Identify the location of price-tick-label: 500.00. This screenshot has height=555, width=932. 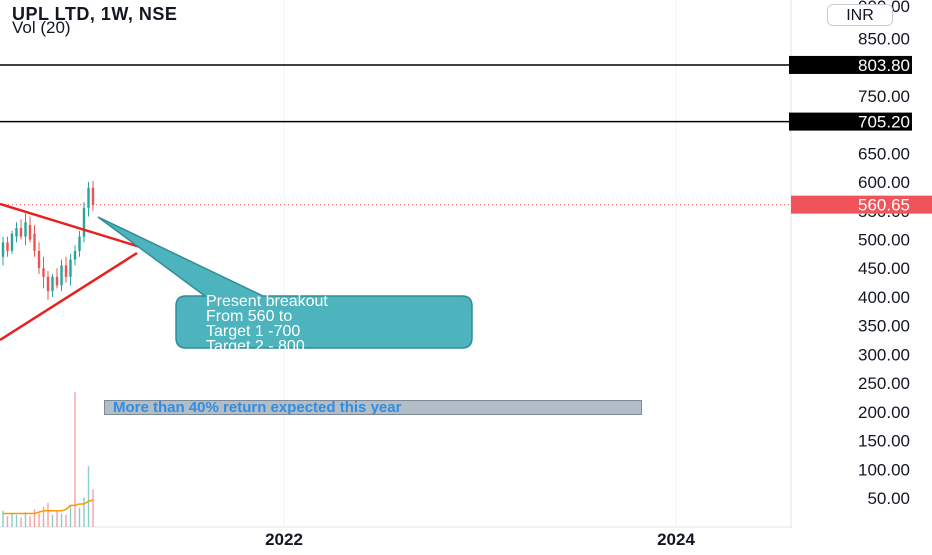
(884, 239).